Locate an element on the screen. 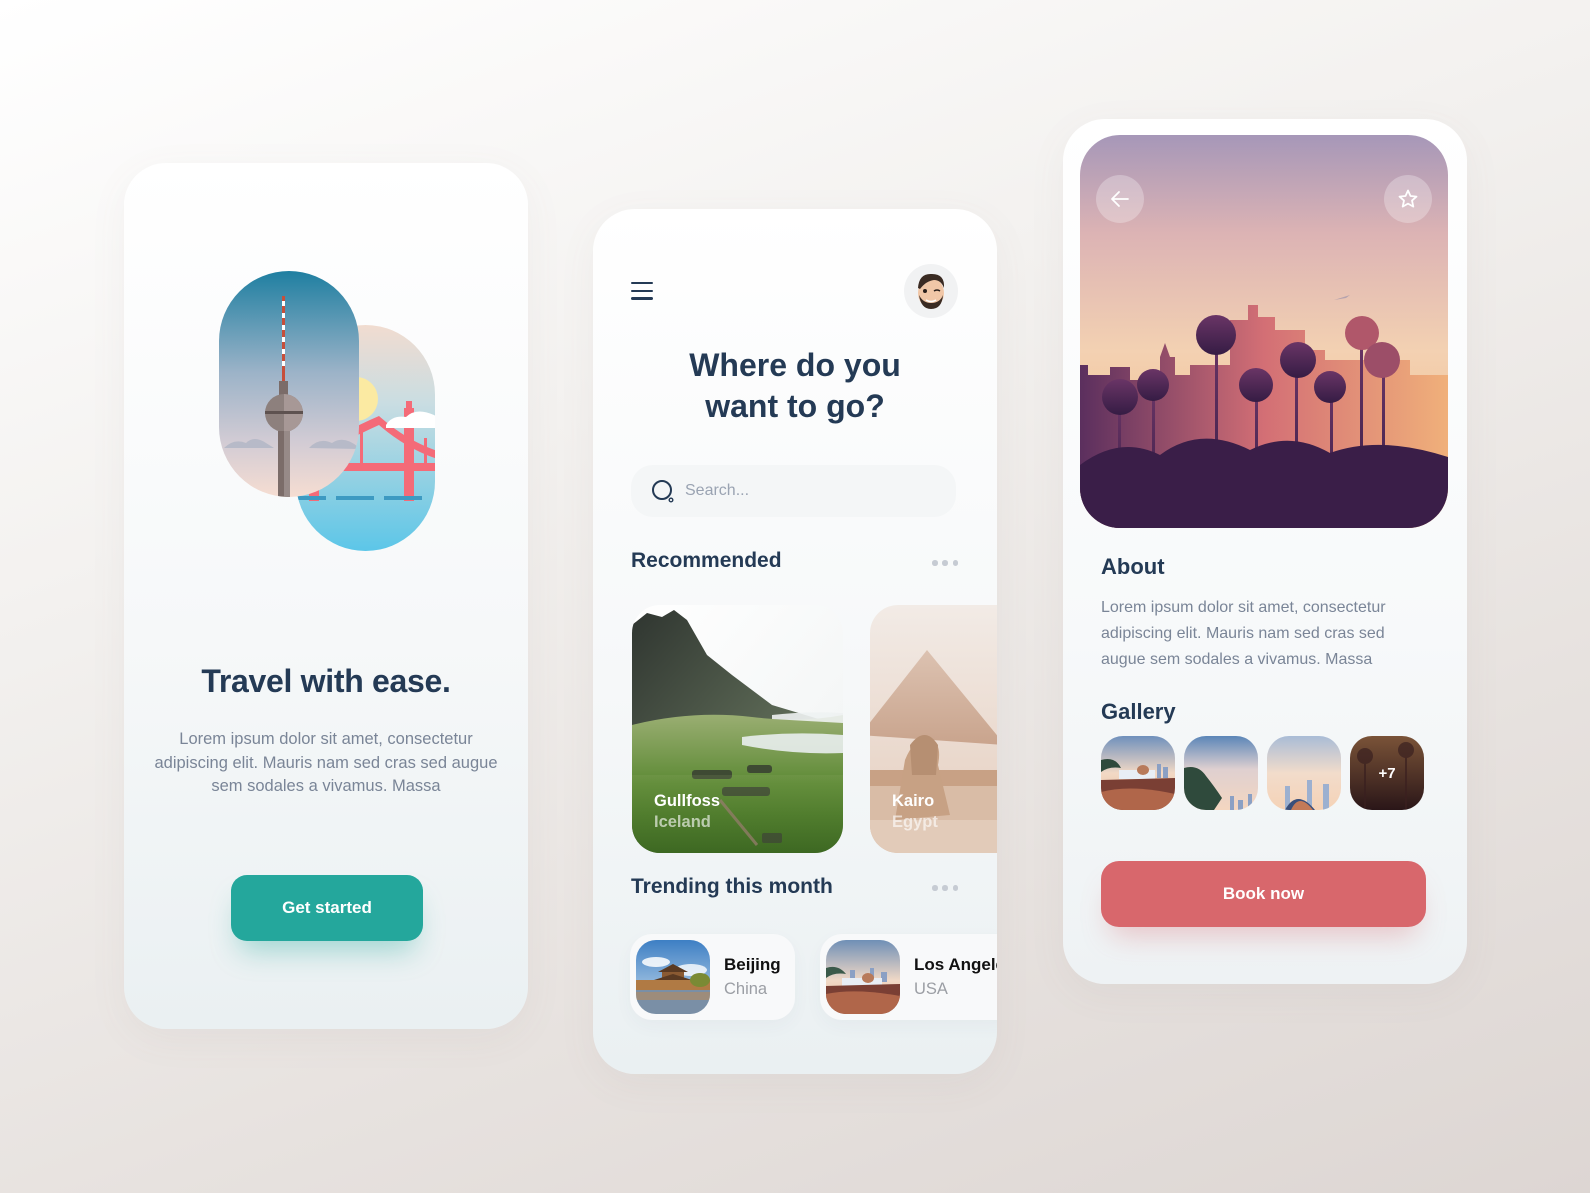 Image resolution: width=1590 pixels, height=1193 pixels. gallery: +7 is located at coordinates (1262, 773).